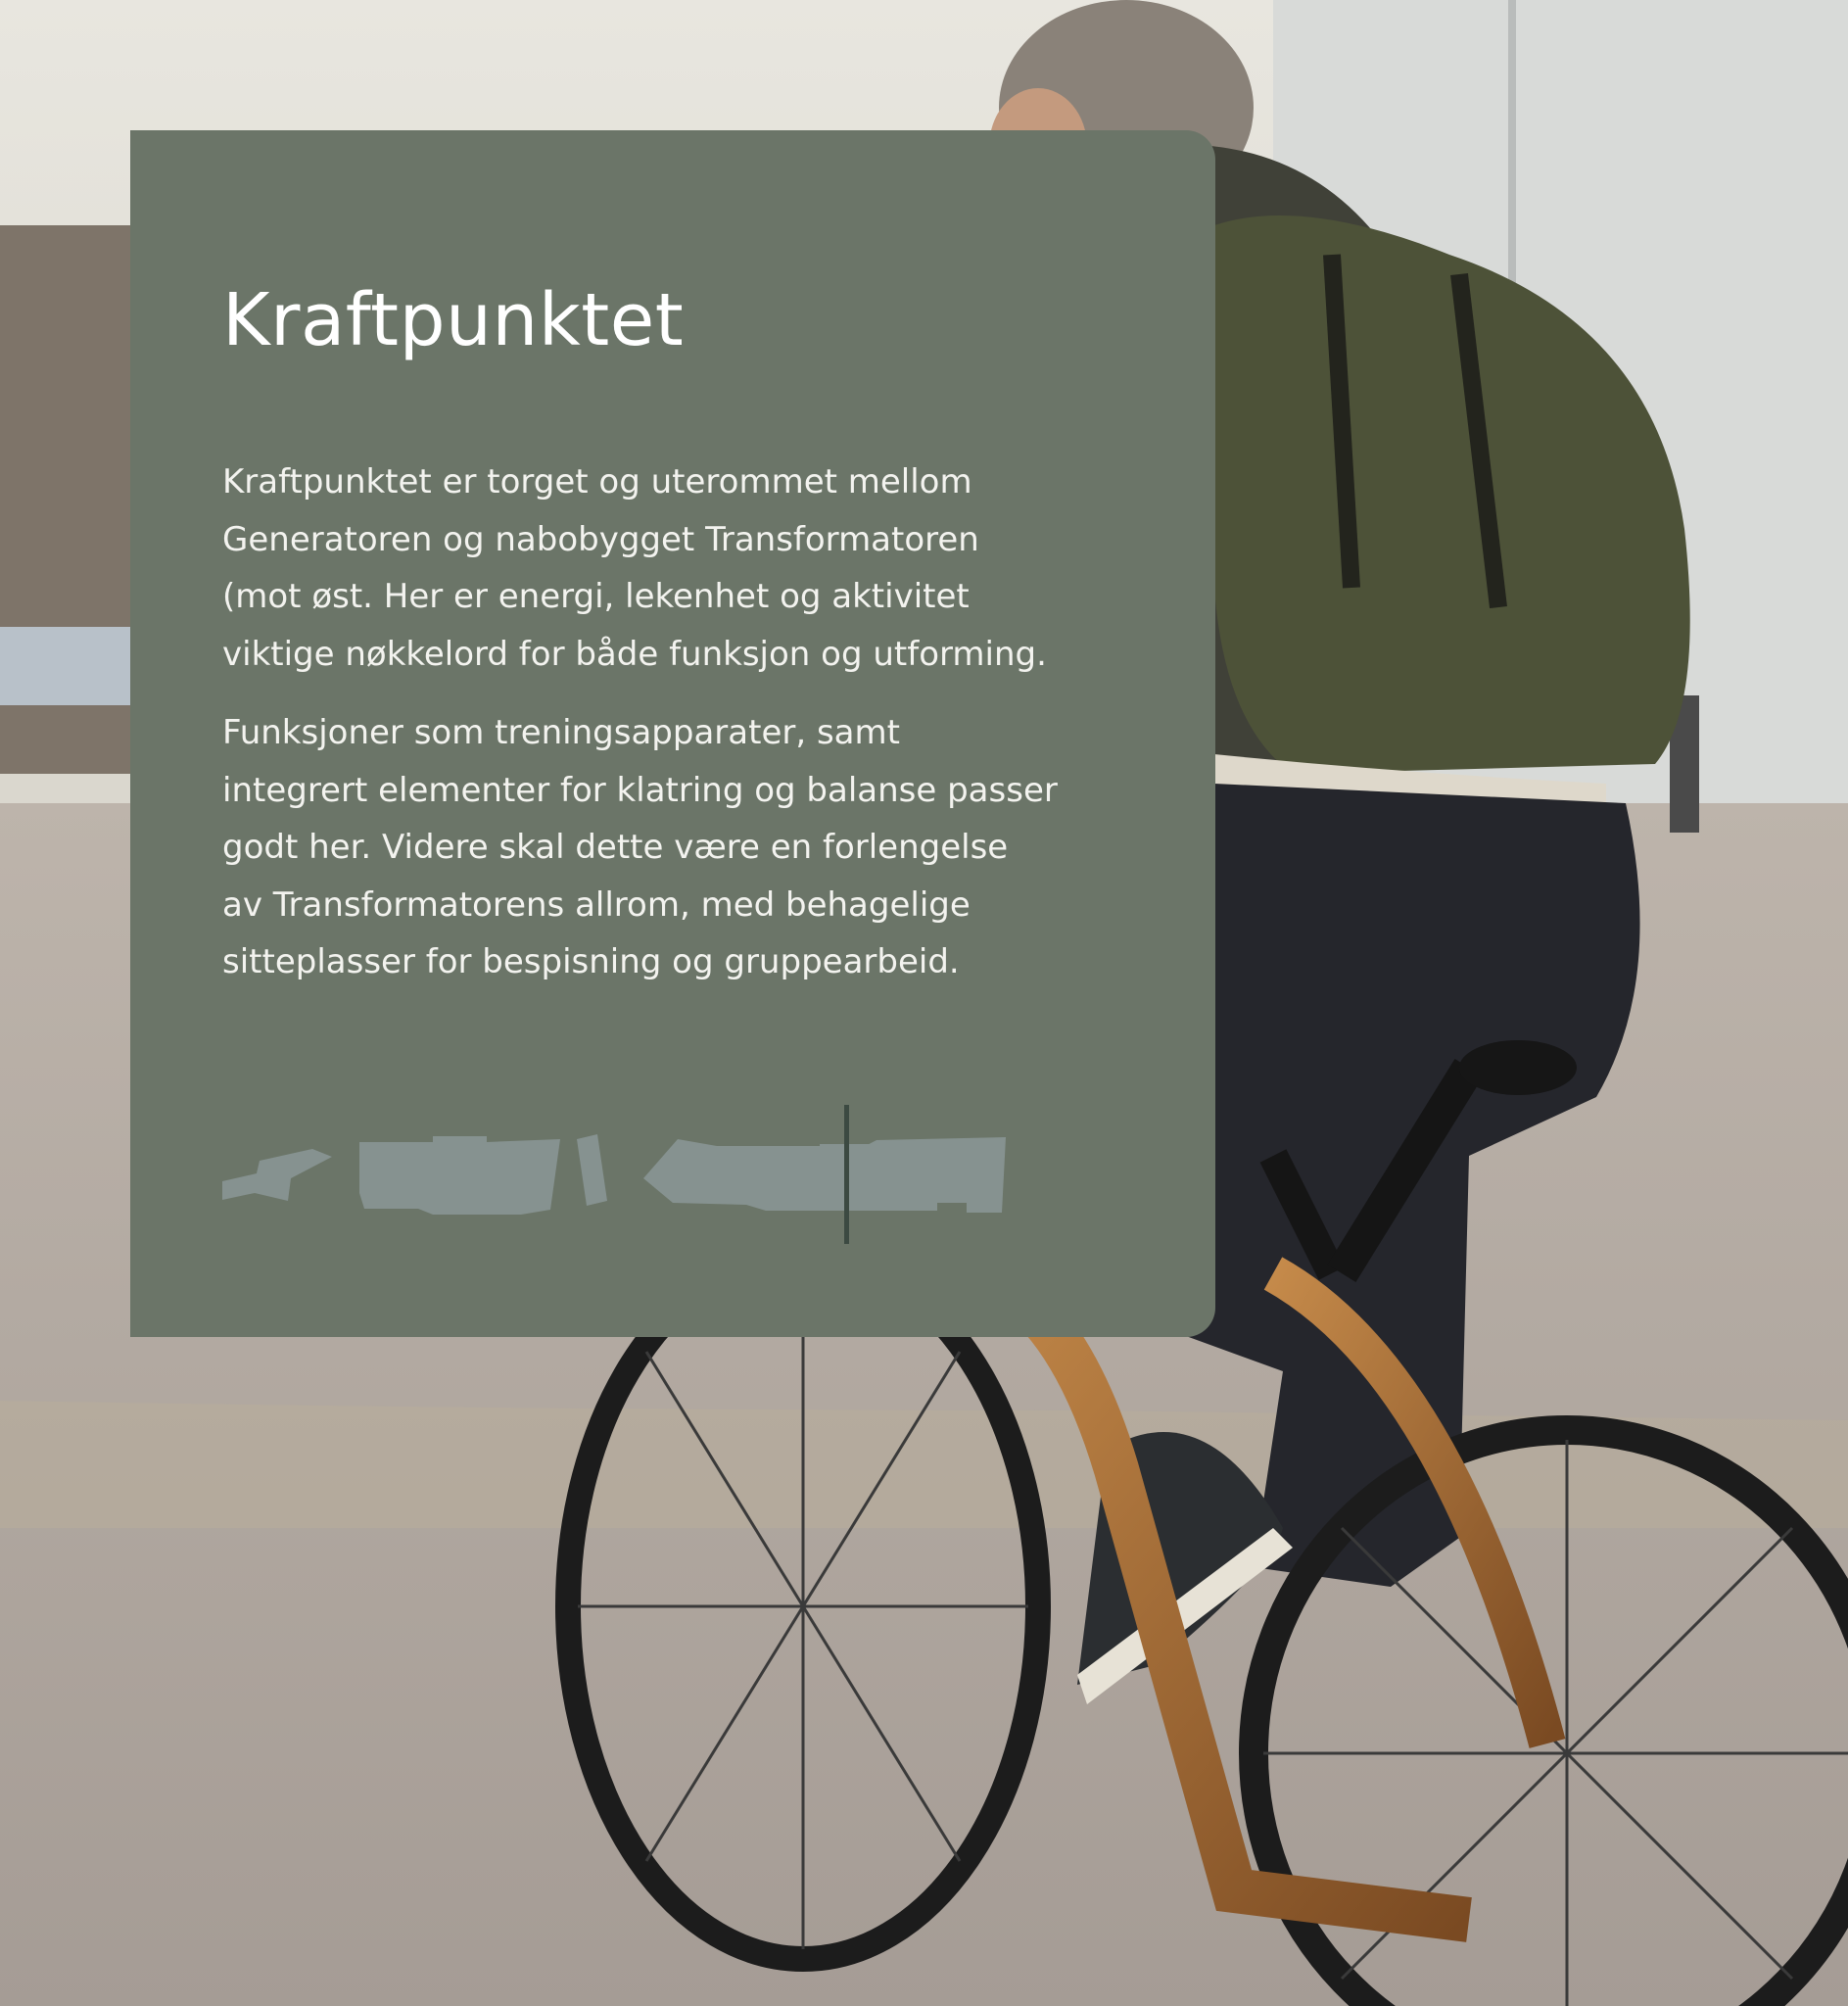 The image size is (1848, 2006). I want to click on site-plan-illustration, so click(614, 1174).